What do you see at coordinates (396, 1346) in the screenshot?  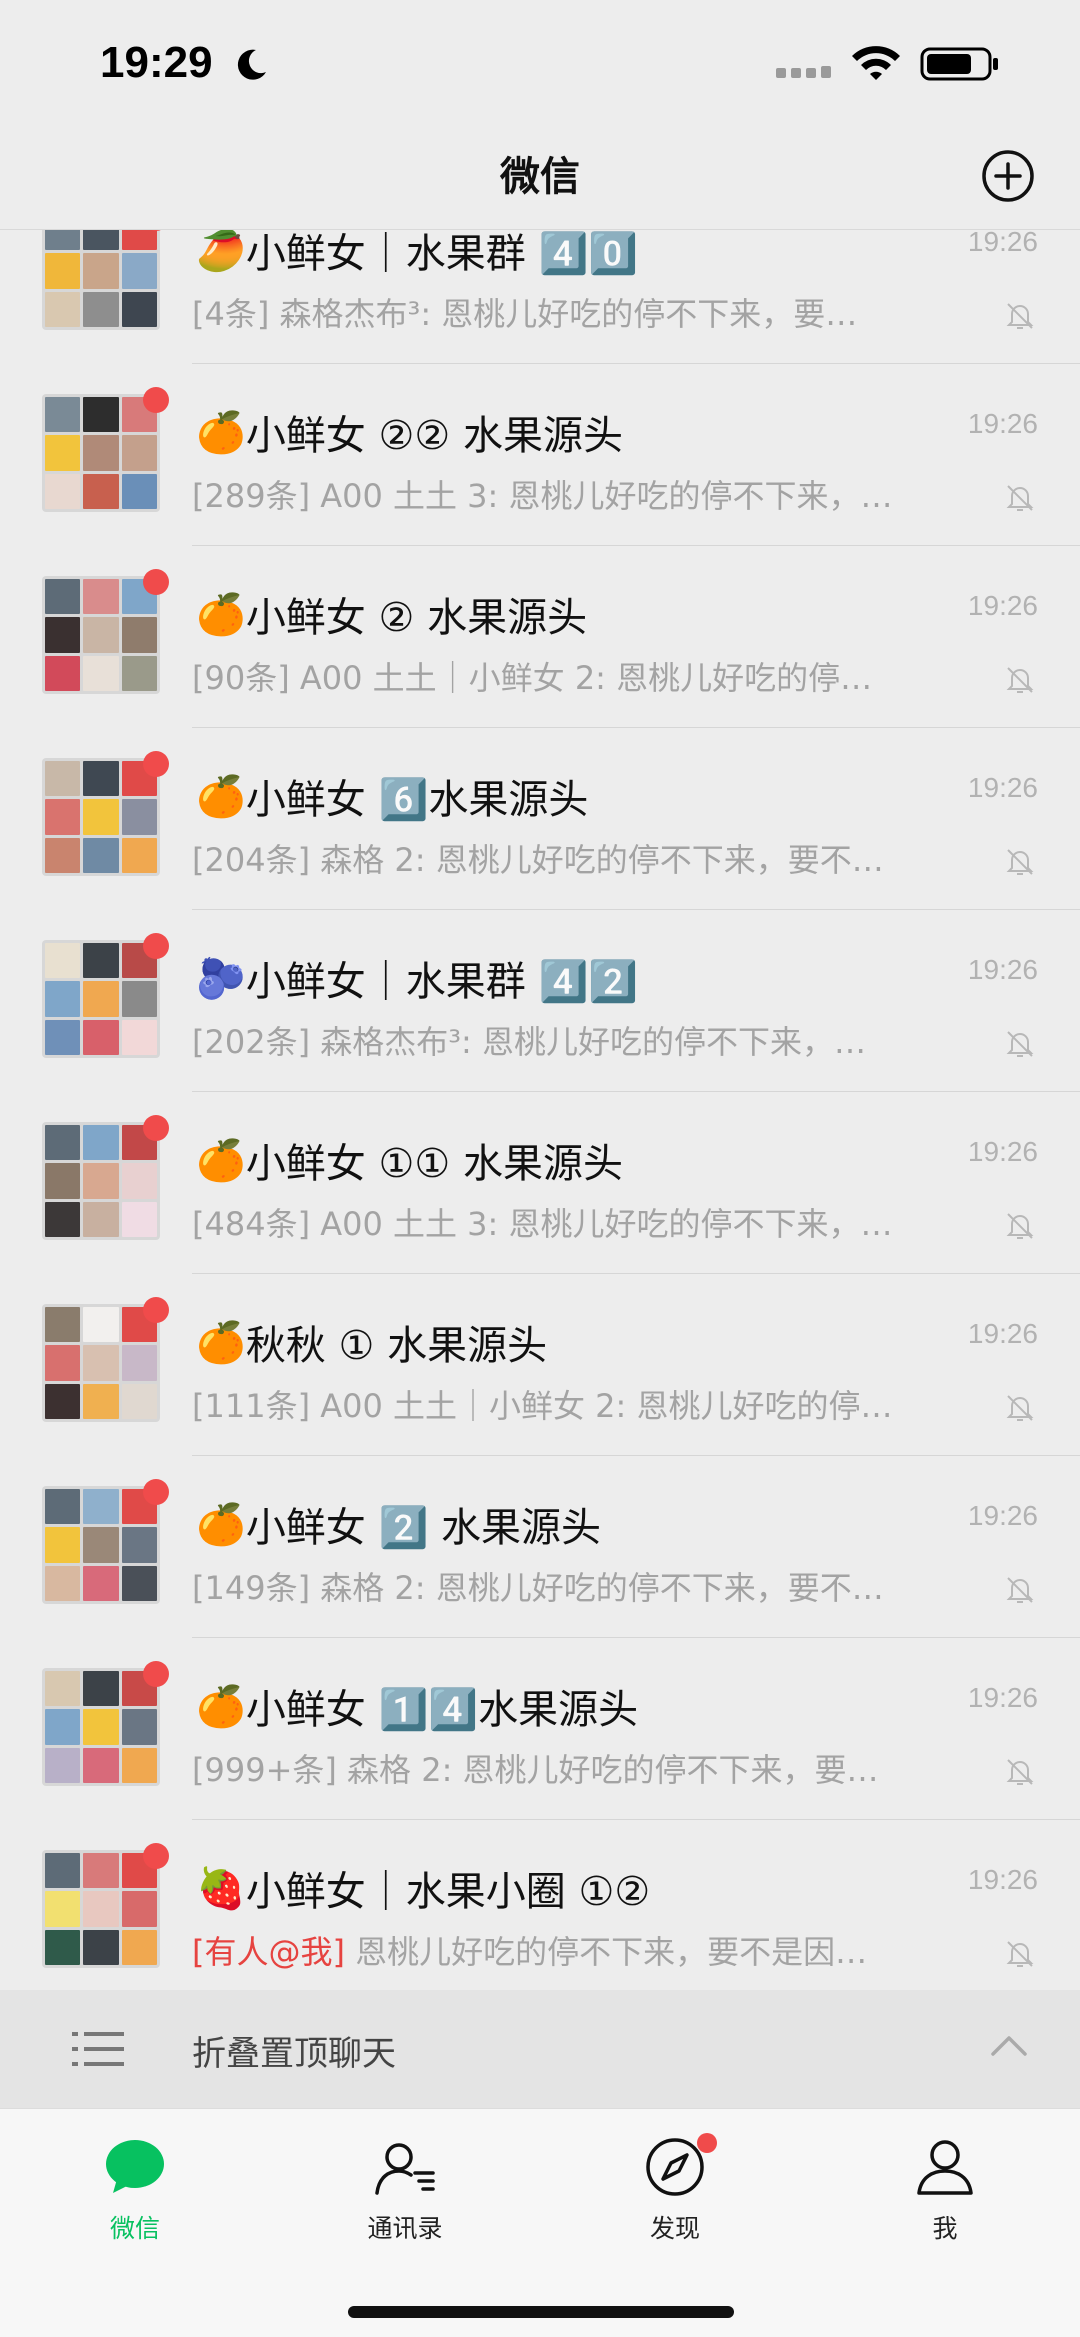 I see `chat-title: 秋秋 ① 水果源头` at bounding box center [396, 1346].